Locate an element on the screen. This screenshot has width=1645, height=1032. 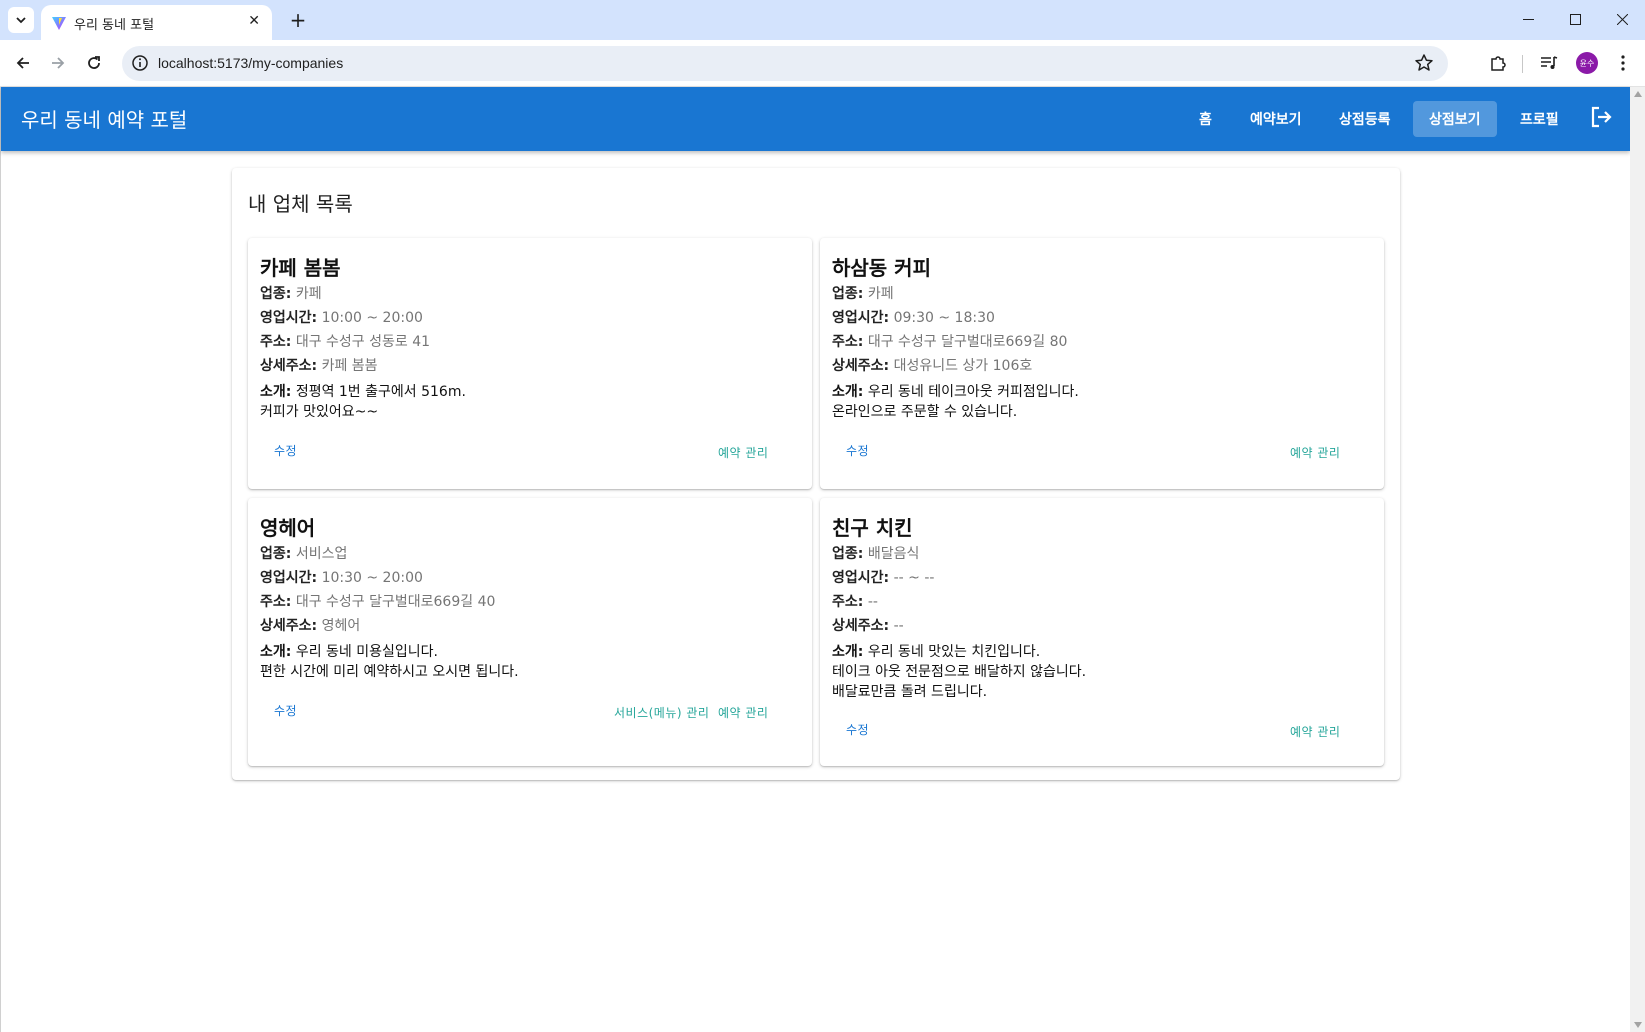
arrow-right-icon is located at coordinates (58, 63).